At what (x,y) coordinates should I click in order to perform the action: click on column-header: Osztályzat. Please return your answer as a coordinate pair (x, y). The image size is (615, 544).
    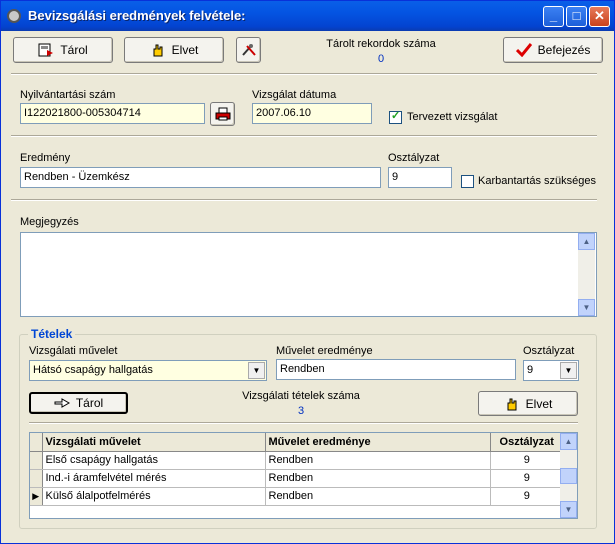
    Looking at the image, I should click on (525, 442).